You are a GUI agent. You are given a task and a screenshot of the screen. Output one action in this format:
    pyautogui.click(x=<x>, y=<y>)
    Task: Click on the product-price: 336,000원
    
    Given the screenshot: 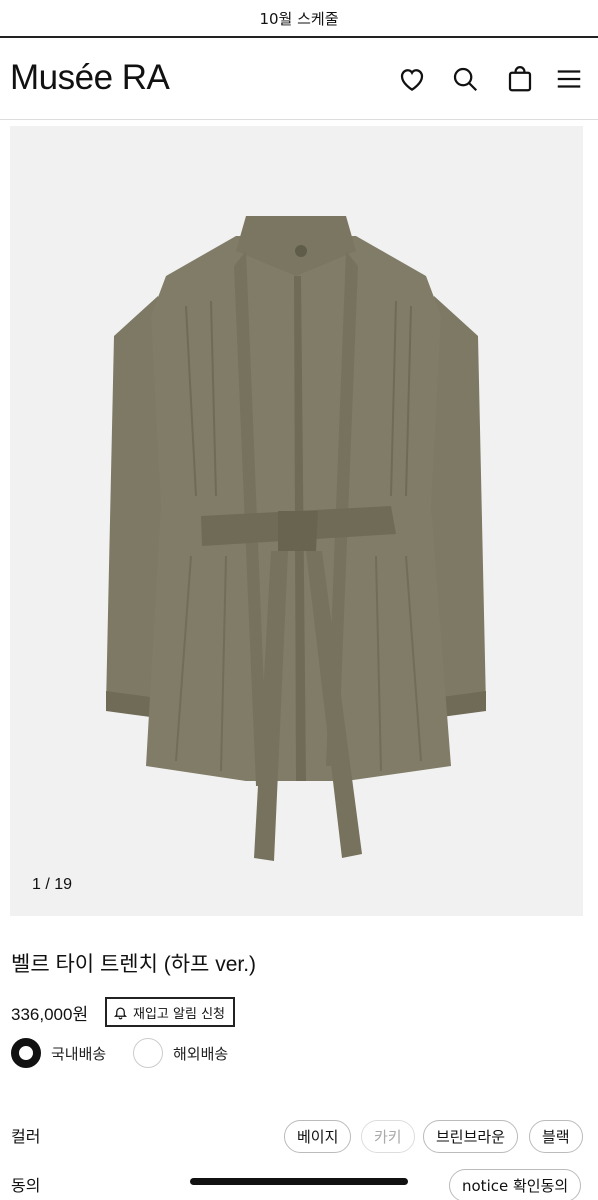 What is the action you would take?
    pyautogui.click(x=50, y=1014)
    